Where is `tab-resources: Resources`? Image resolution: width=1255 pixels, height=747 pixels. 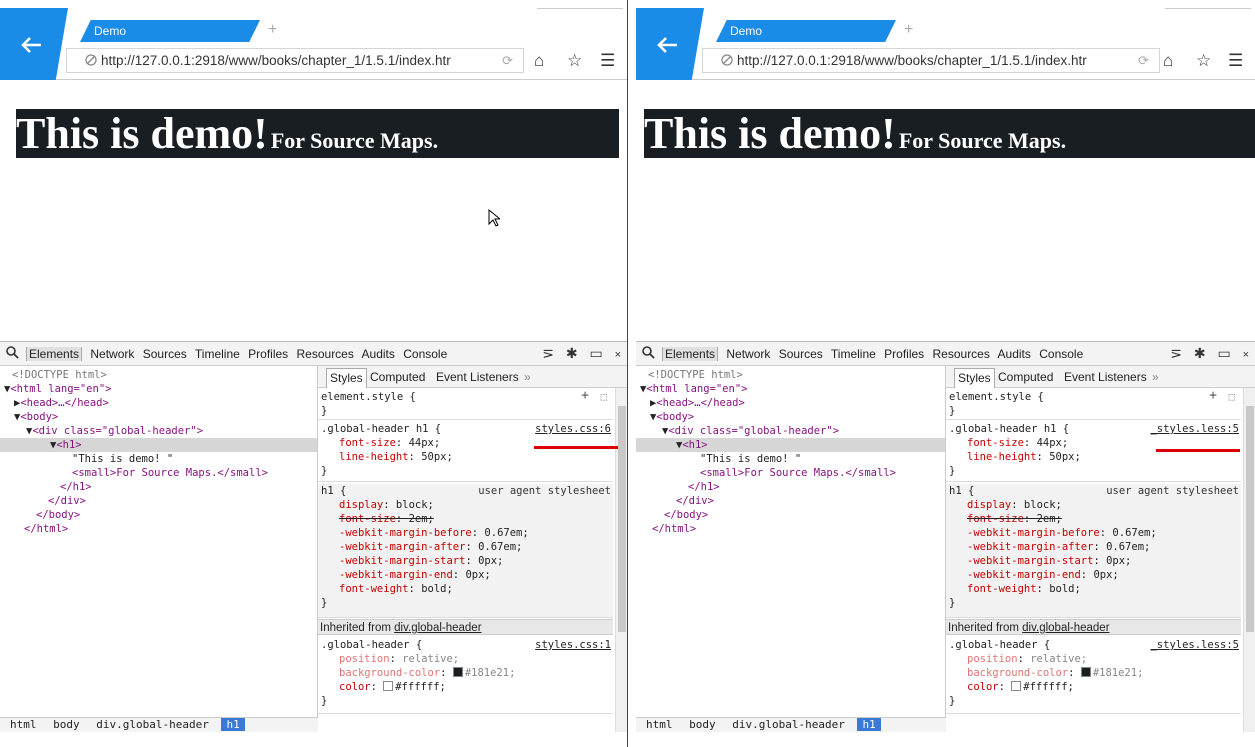 tab-resources: Resources is located at coordinates (961, 354).